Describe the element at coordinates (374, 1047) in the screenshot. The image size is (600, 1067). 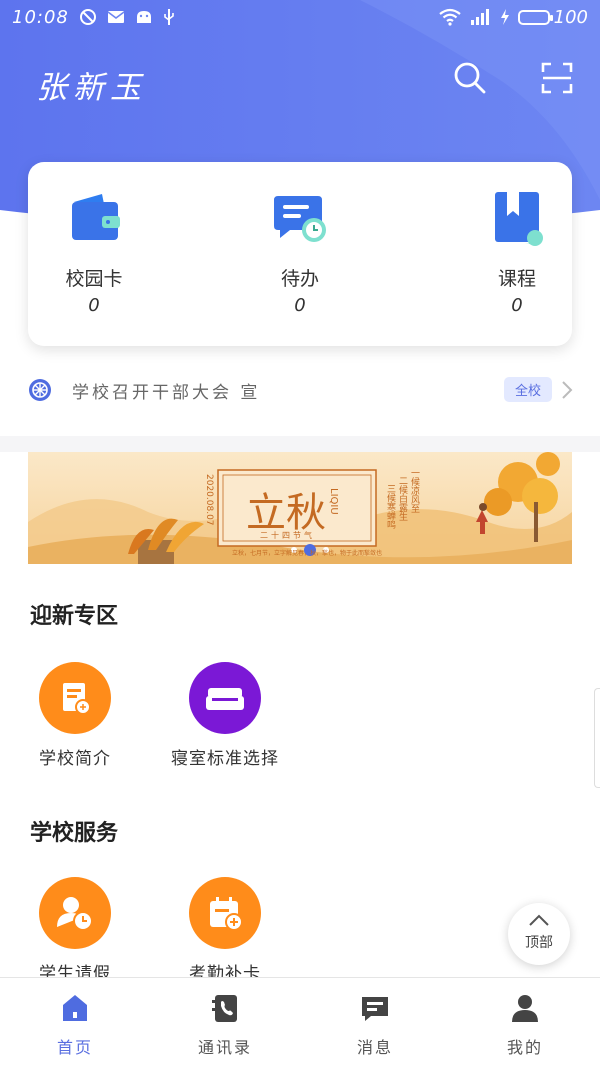
I see `tab-label: 消息` at that location.